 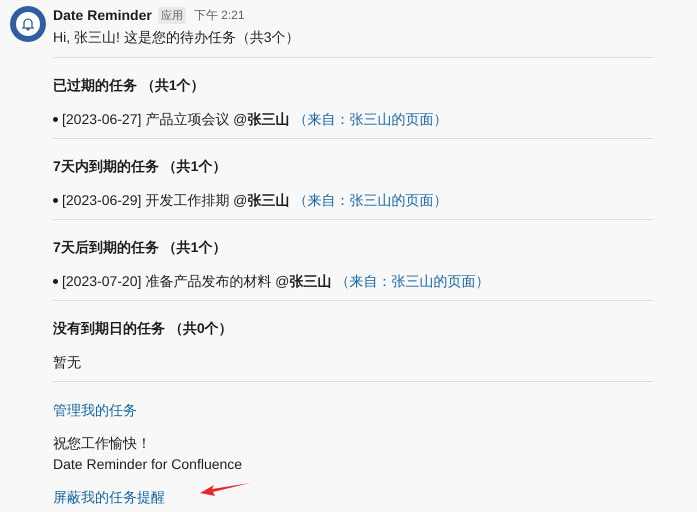 What do you see at coordinates (172, 15) in the screenshot?
I see `app-badge: 应用` at bounding box center [172, 15].